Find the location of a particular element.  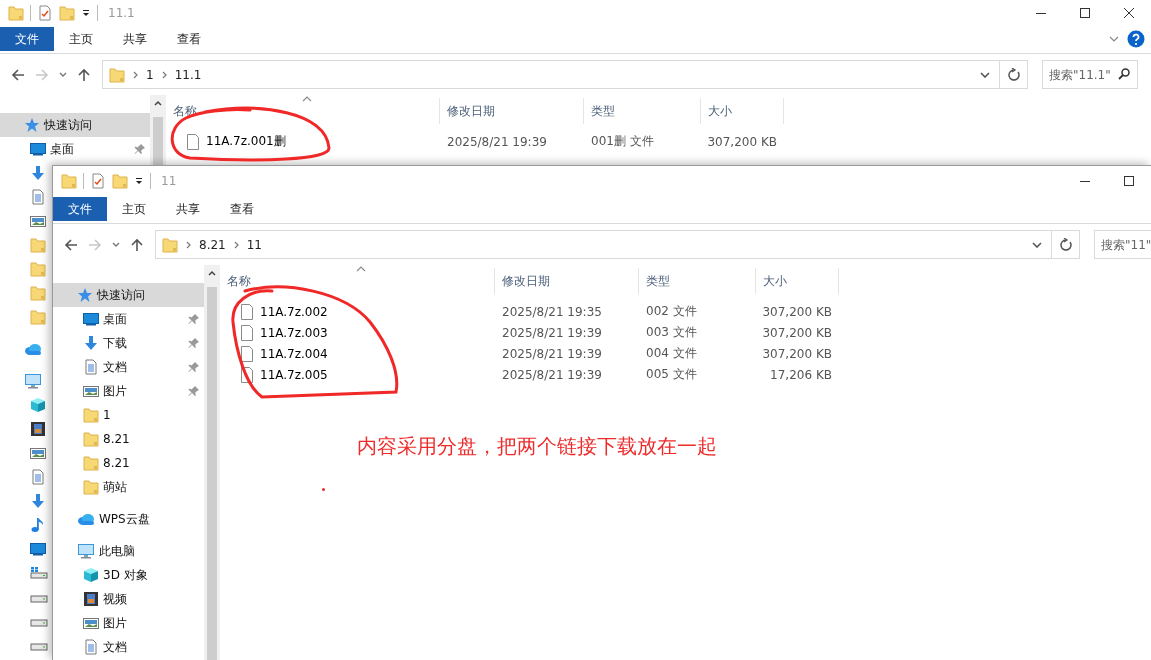

file-row: 11A.7z.004 2025/8/21 19:39 004 文件 307,200 KB is located at coordinates (685, 353).